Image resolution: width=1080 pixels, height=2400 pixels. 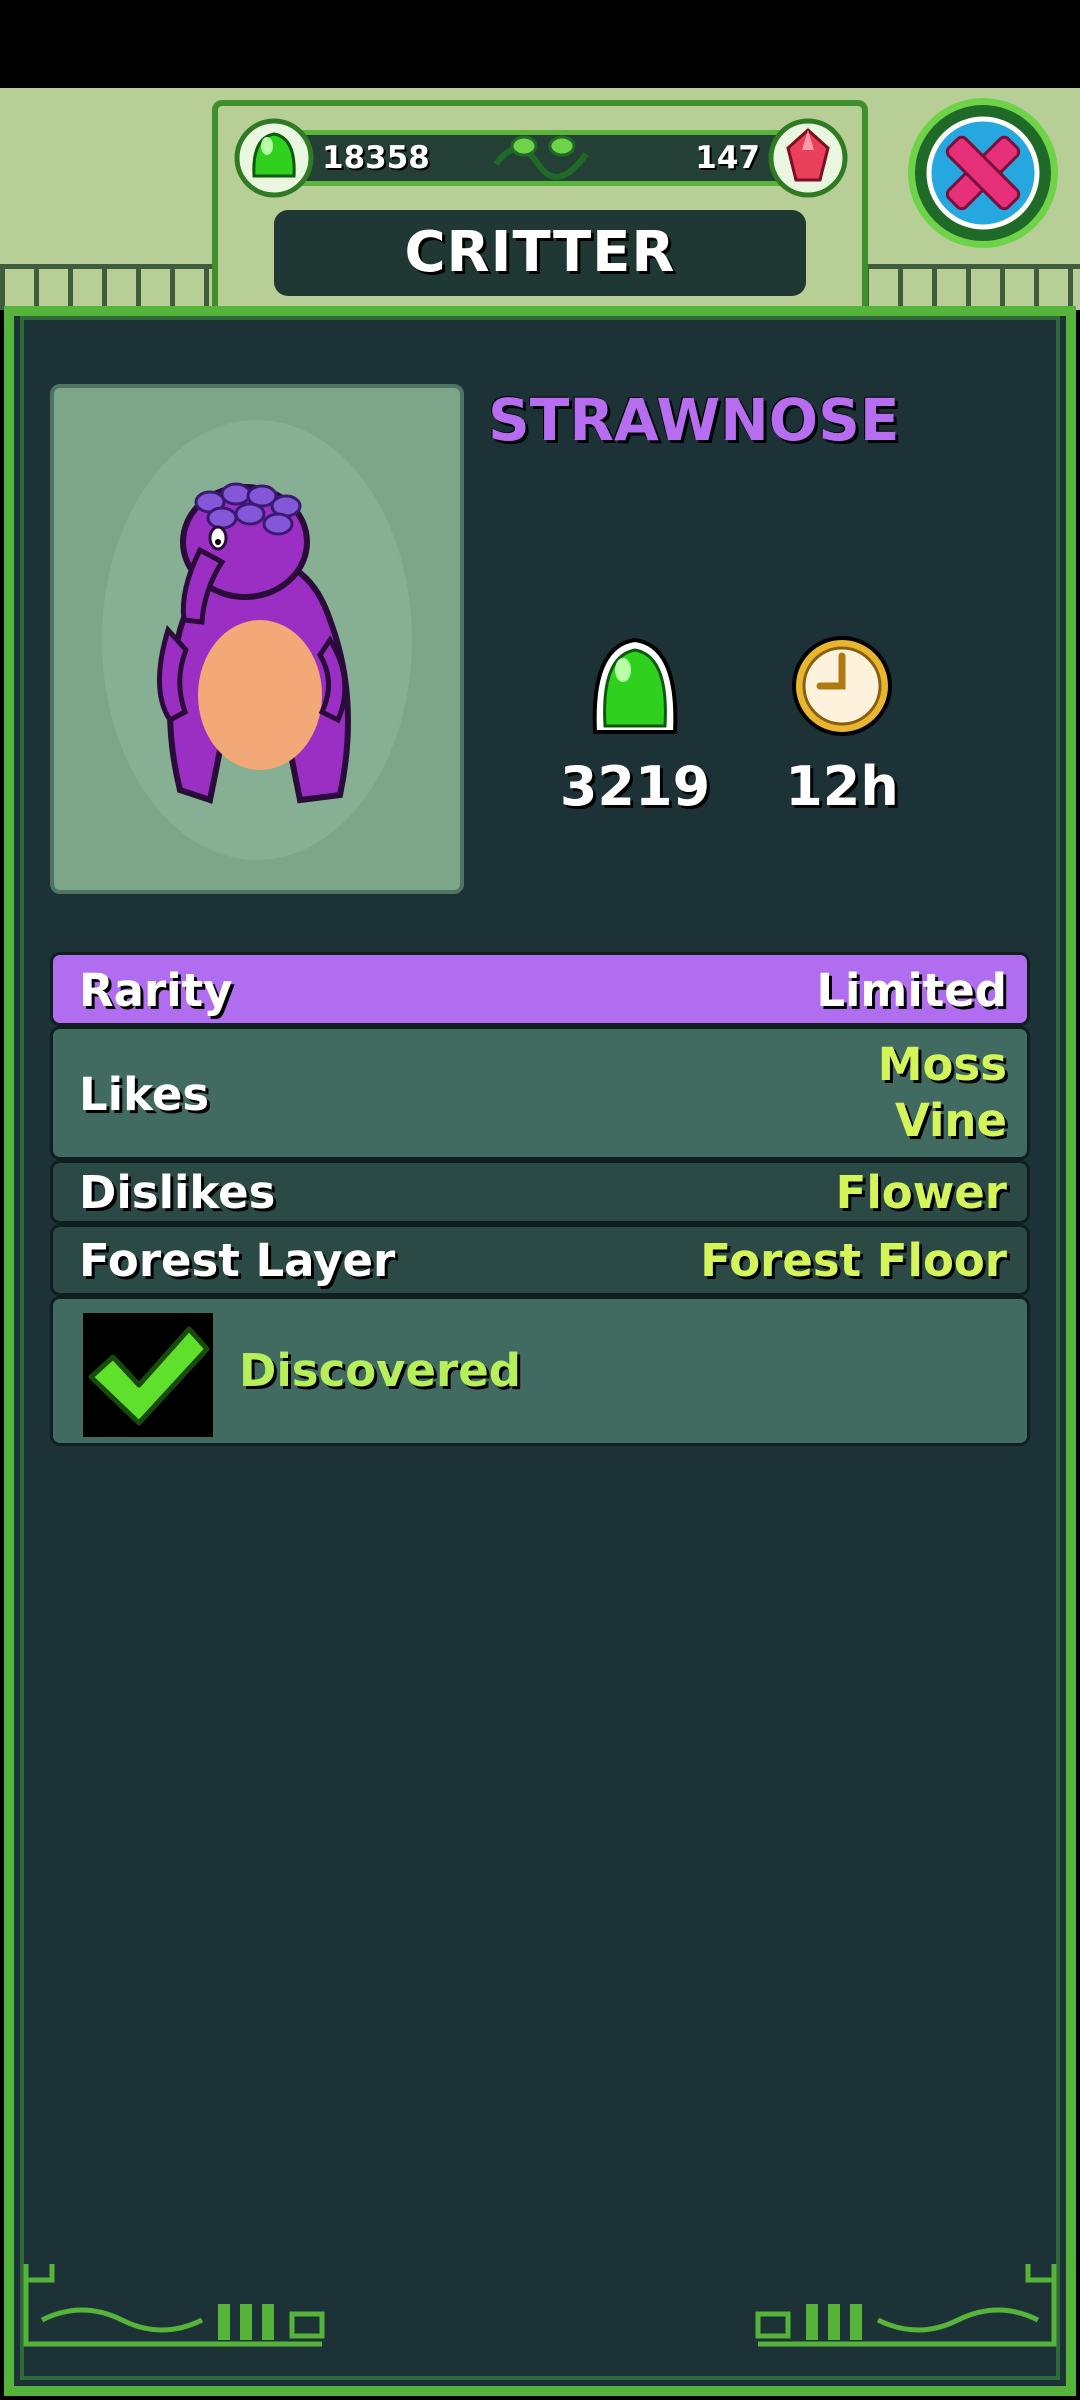 I want to click on gem-count: 147, so click(x=727, y=158).